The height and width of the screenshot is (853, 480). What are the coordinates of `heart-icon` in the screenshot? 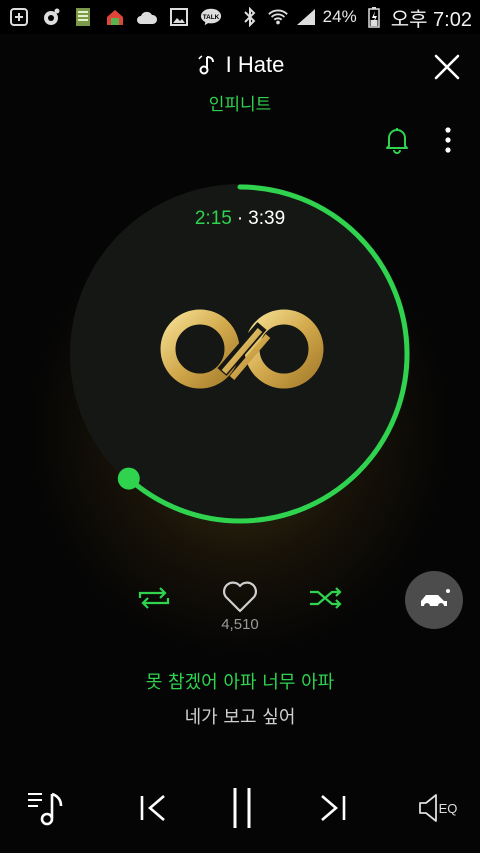 It's located at (240, 597).